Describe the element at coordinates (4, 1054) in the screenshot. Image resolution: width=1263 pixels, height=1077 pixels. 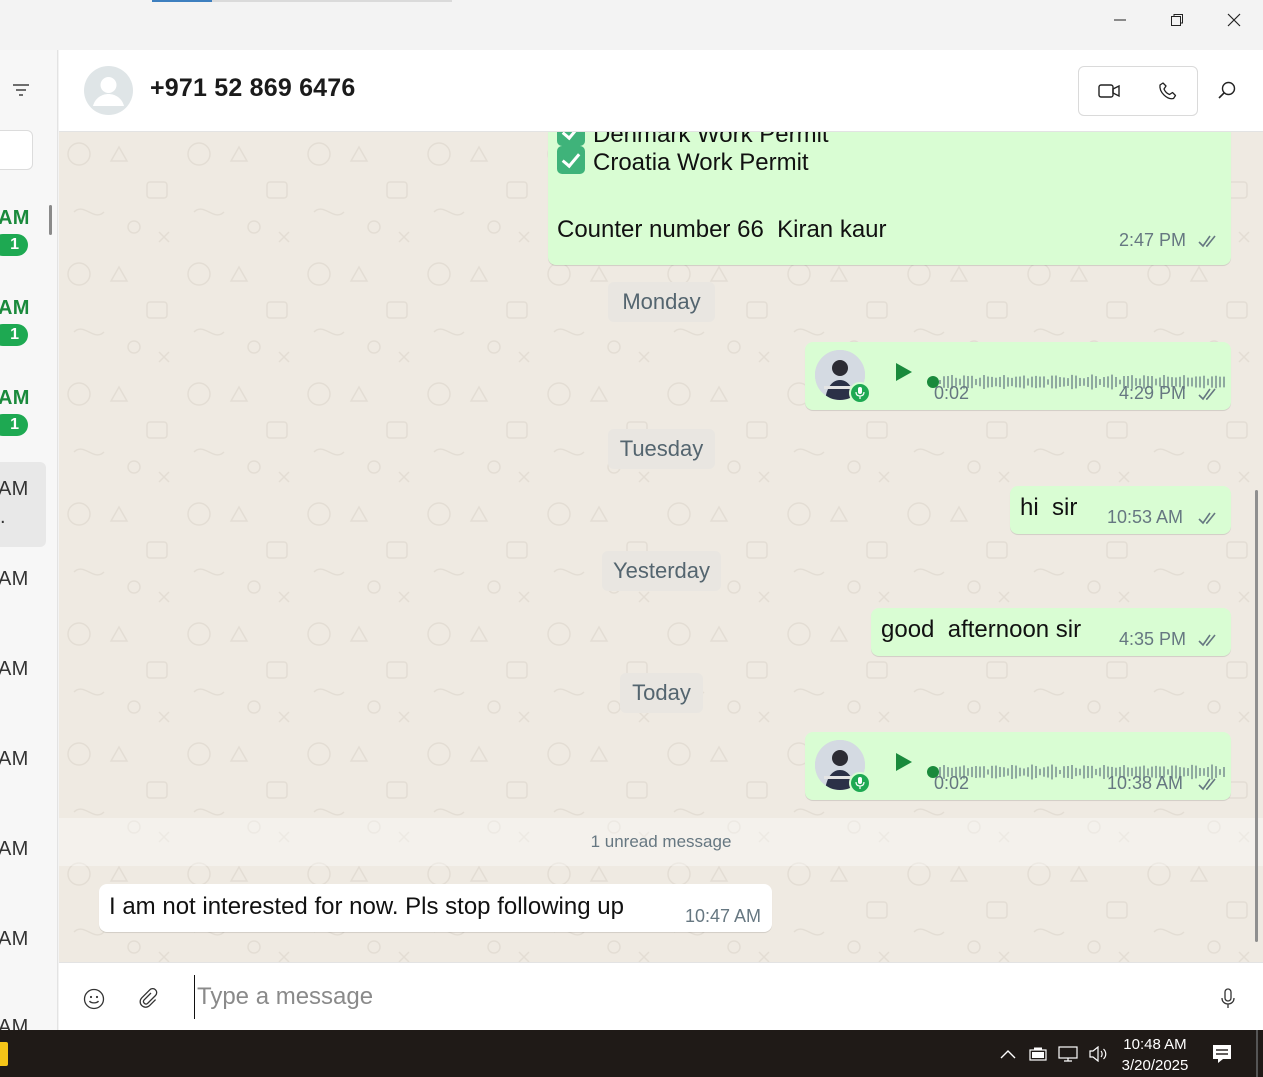
I see `taskbar-app-icon` at that location.